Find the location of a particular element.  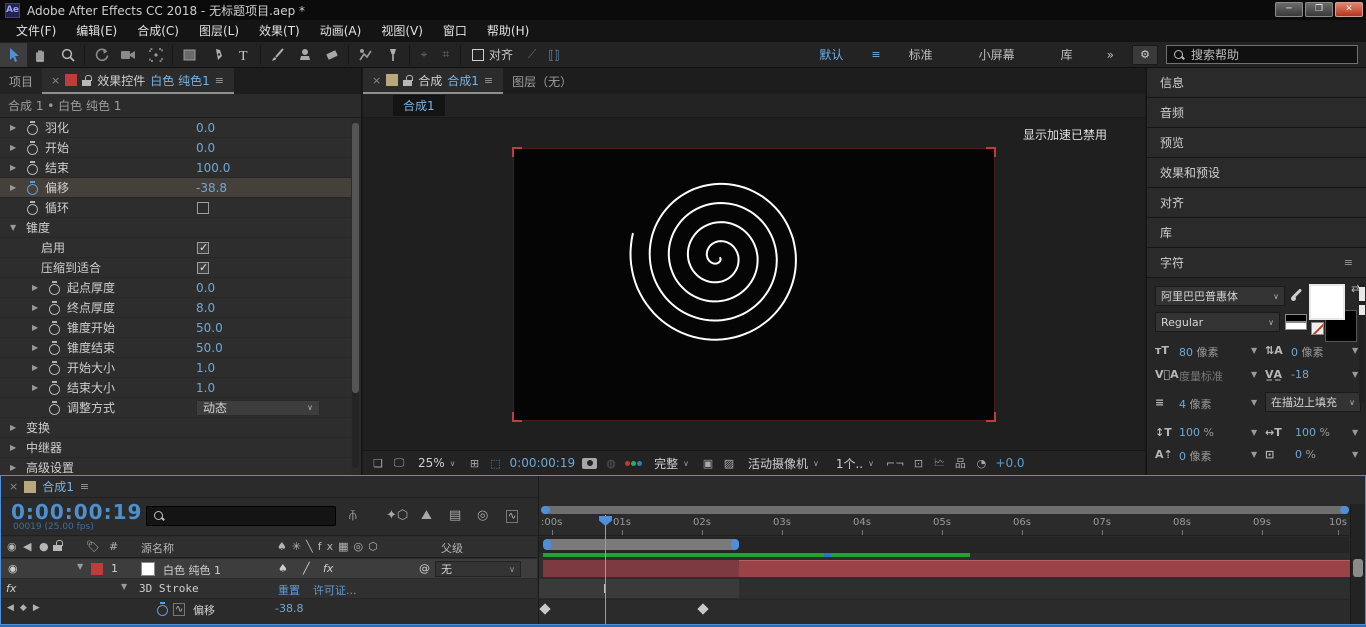

timeline-navigator-bar is located at coordinates (945, 510).